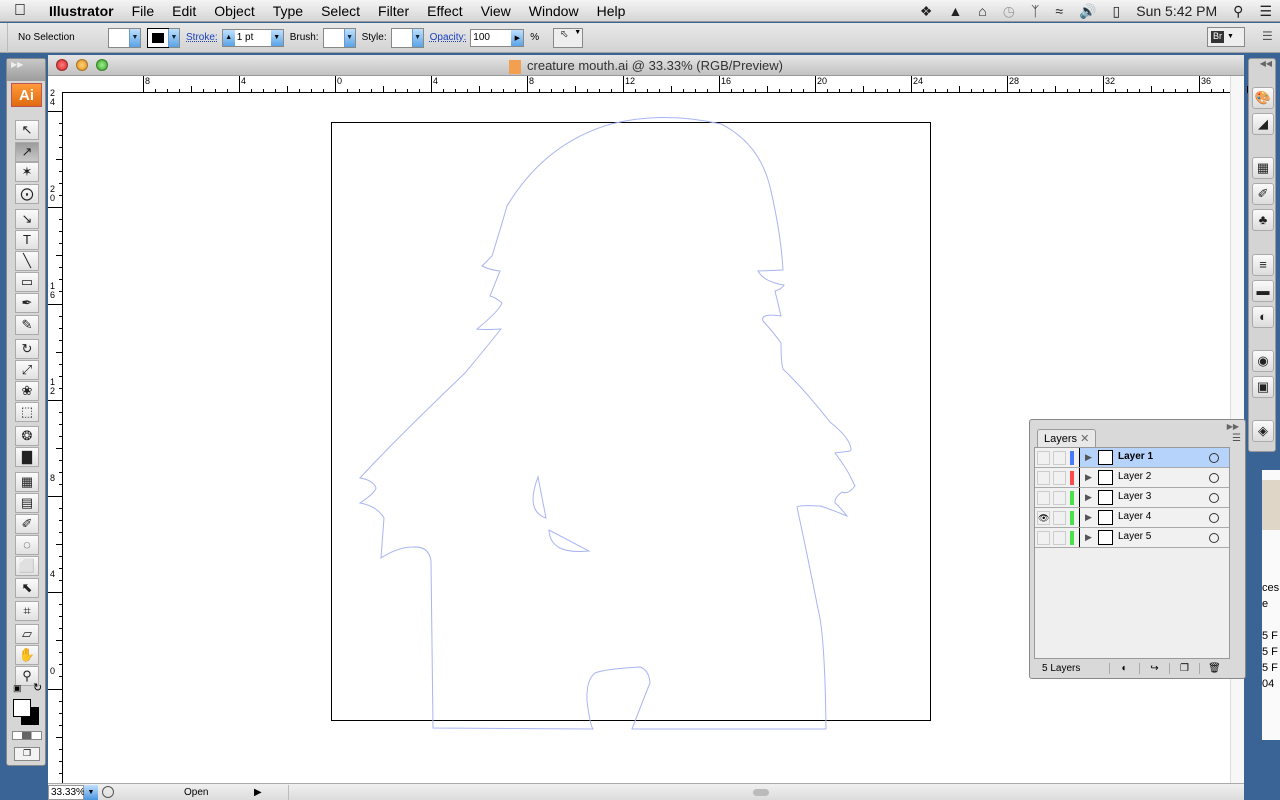 The height and width of the screenshot is (800, 1280). Describe the element at coordinates (1226, 37) in the screenshot. I see `bridge-button: Br ▼` at that location.